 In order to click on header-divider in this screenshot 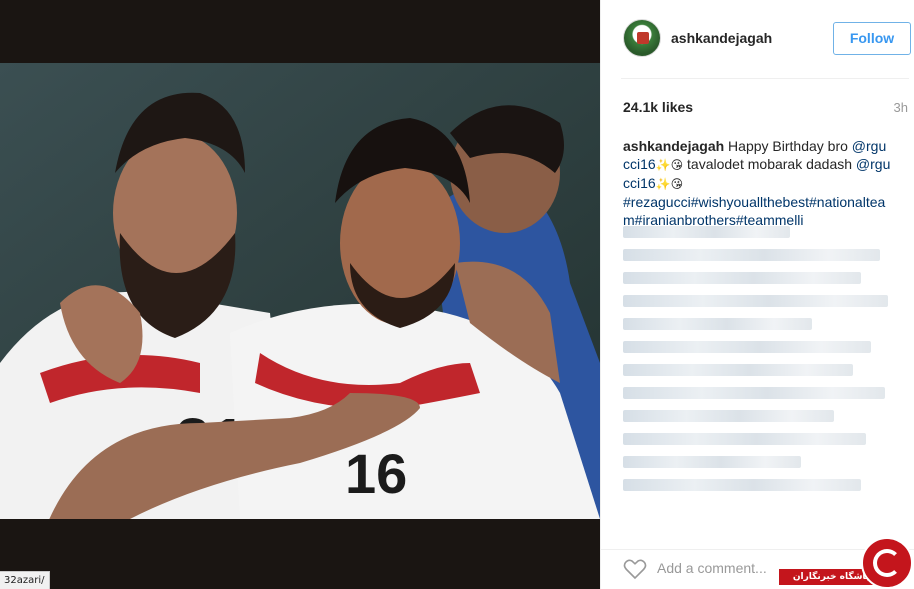, I will do `click(765, 78)`.